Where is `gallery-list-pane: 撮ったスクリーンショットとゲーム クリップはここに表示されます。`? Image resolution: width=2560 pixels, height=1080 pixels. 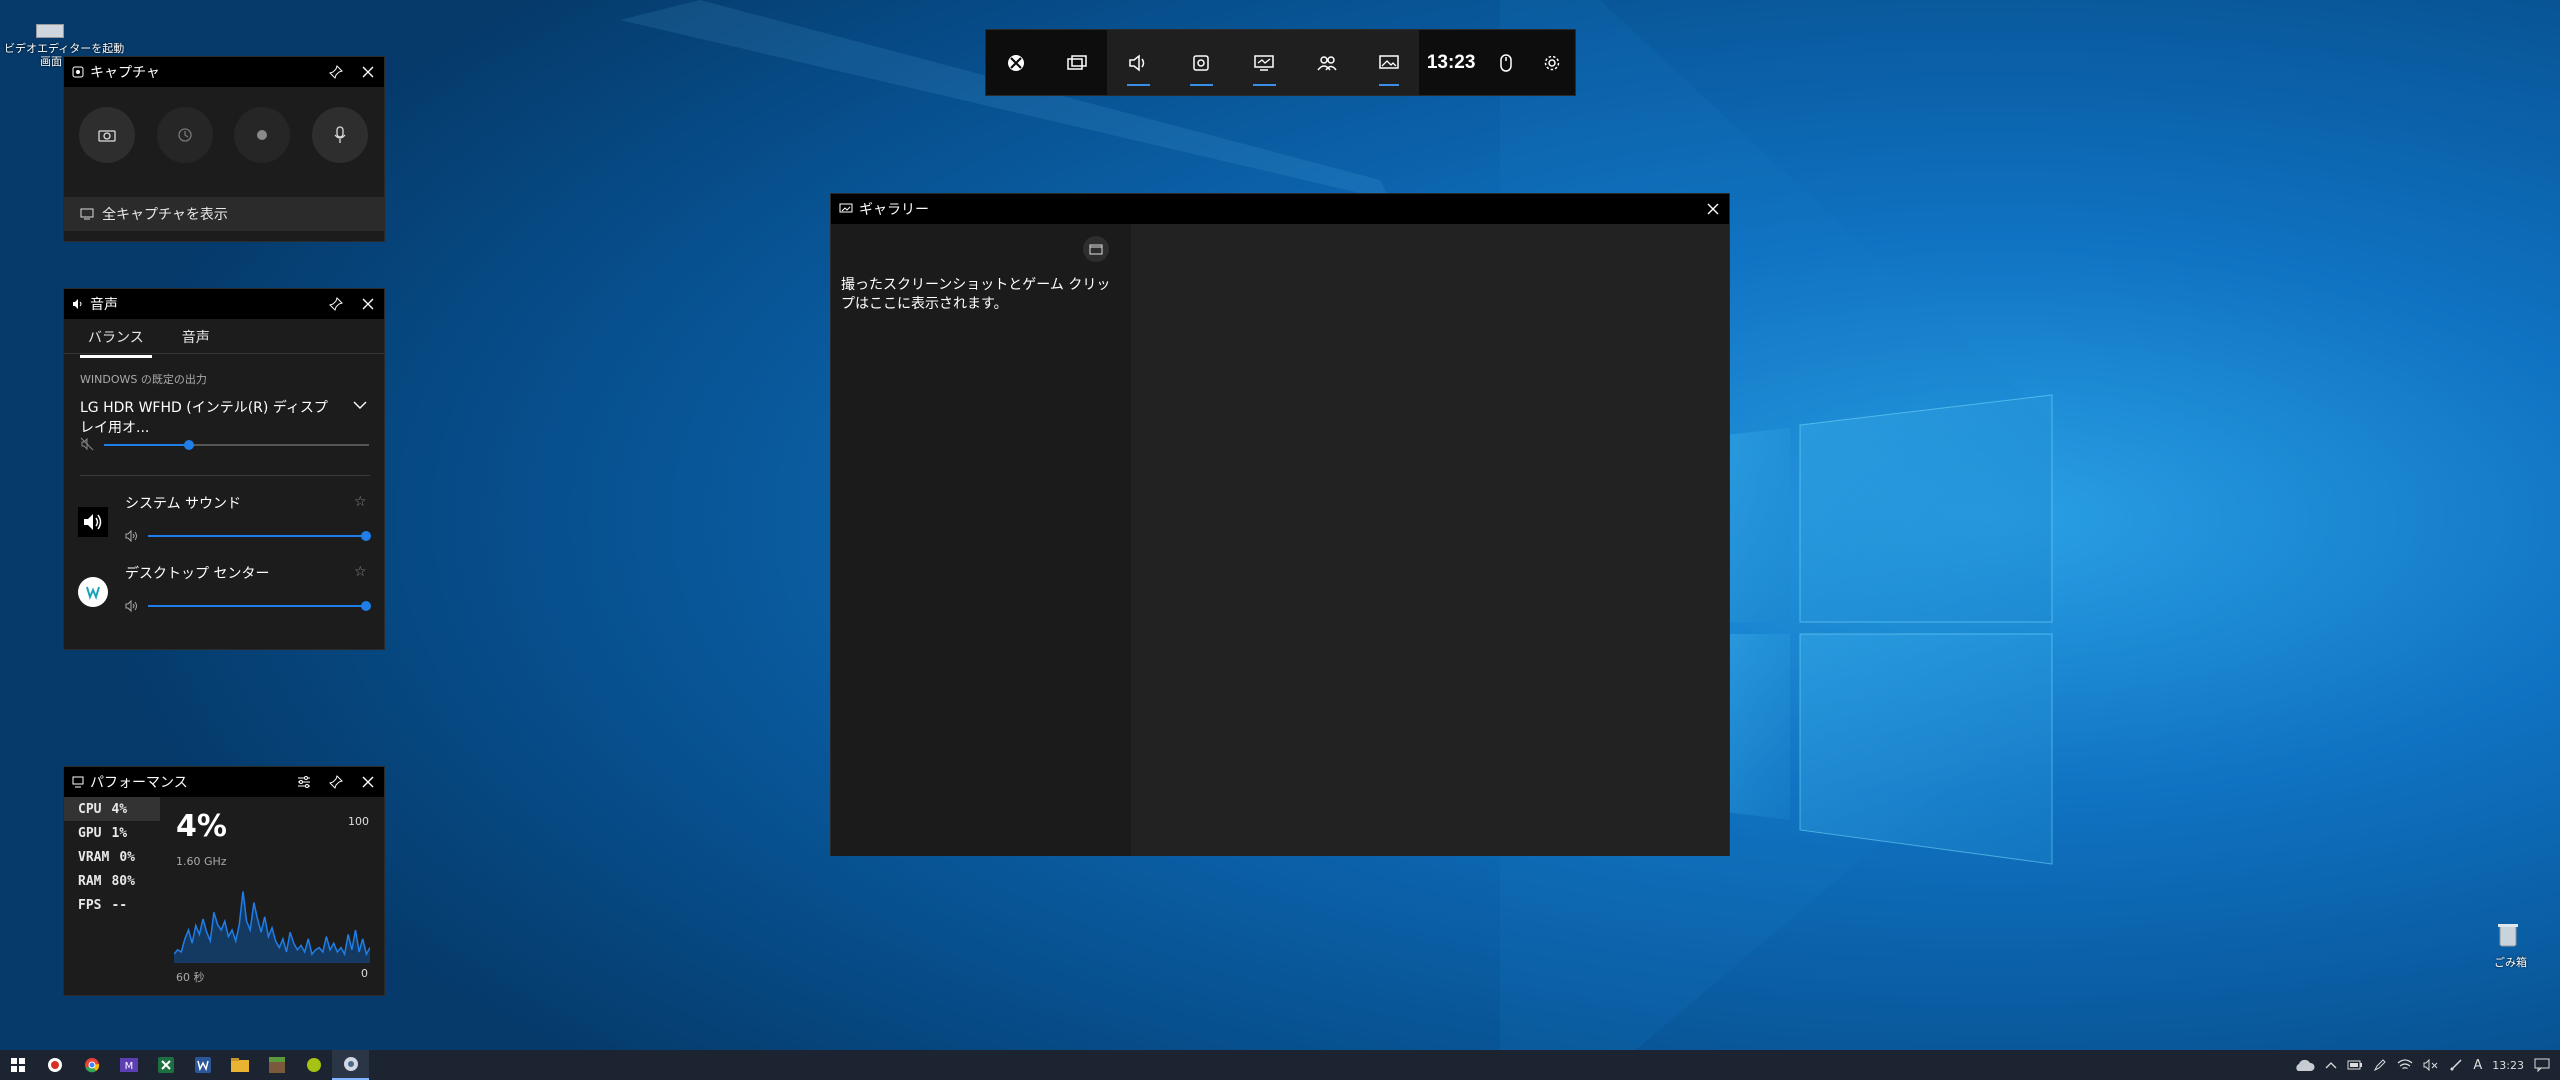 gallery-list-pane: 撮ったスクリーンショットとゲーム クリップはここに表示されます。 is located at coordinates (981, 540).